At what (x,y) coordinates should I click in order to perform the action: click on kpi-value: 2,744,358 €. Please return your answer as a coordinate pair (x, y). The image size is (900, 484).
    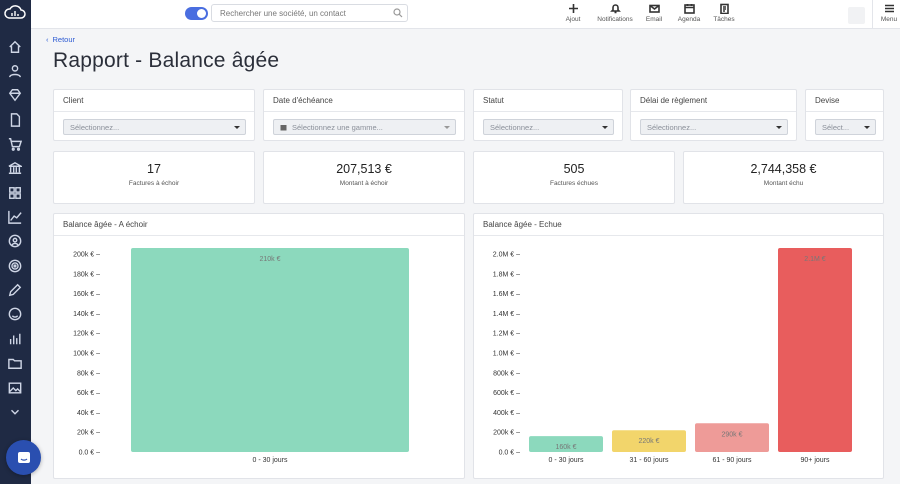
    Looking at the image, I should click on (783, 169).